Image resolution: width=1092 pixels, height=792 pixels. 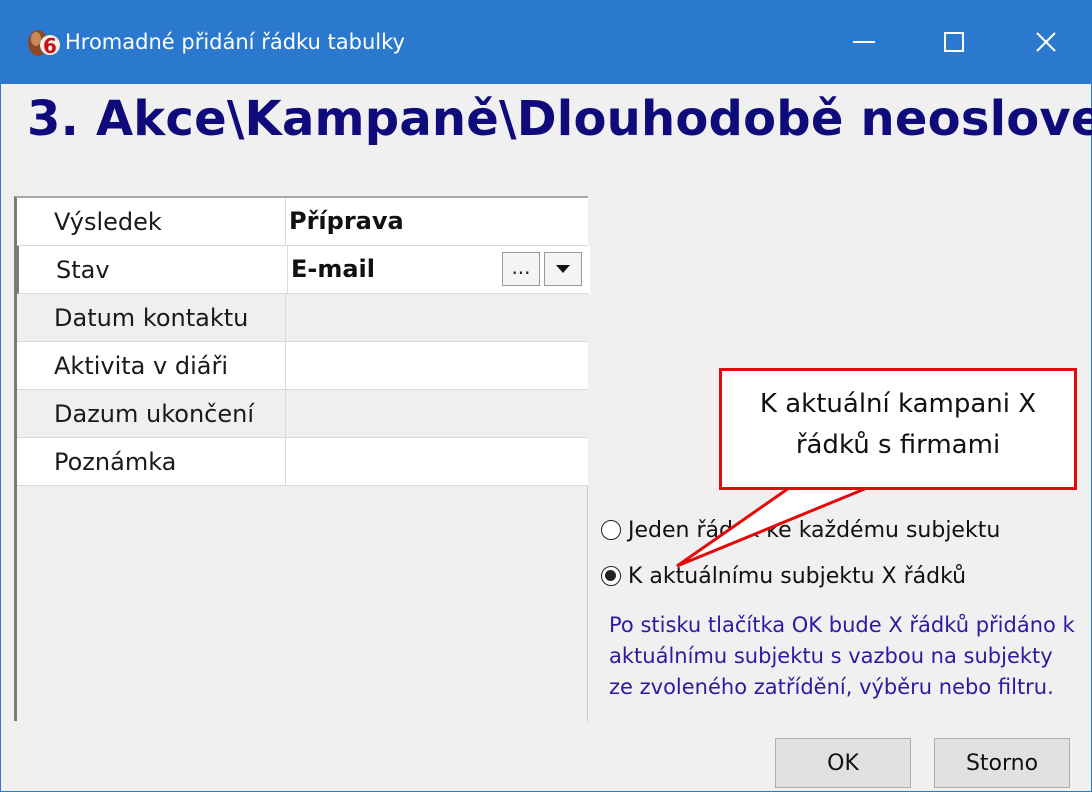 What do you see at coordinates (797, 576) in the screenshot?
I see `radio-label: K aktuálnímu subjektu X řádků` at bounding box center [797, 576].